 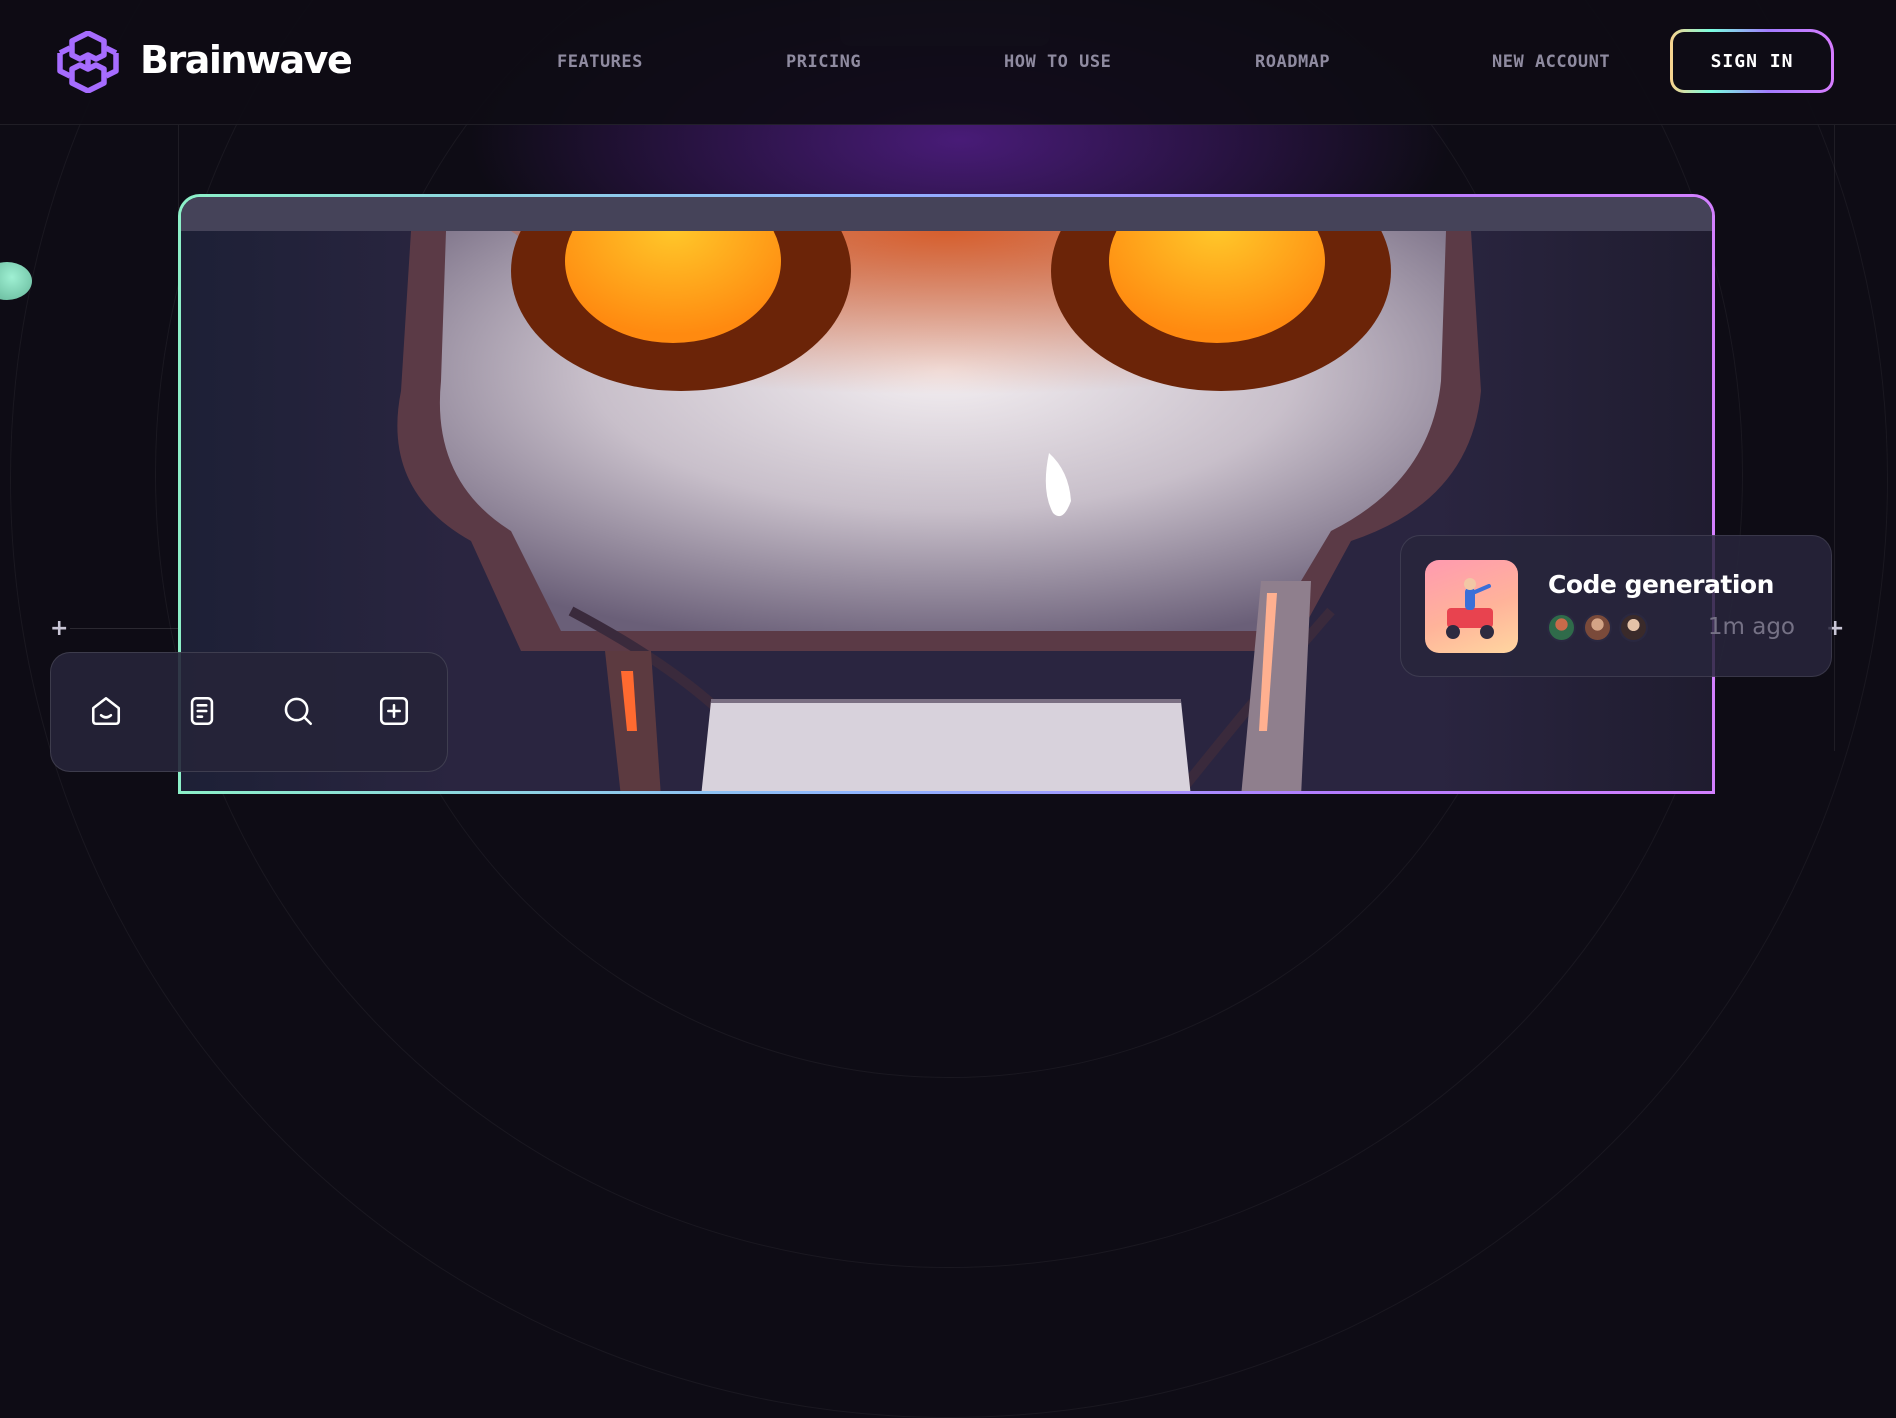 I want to click on new-account-link: NEW ACCOUNT, so click(x=1551, y=62).